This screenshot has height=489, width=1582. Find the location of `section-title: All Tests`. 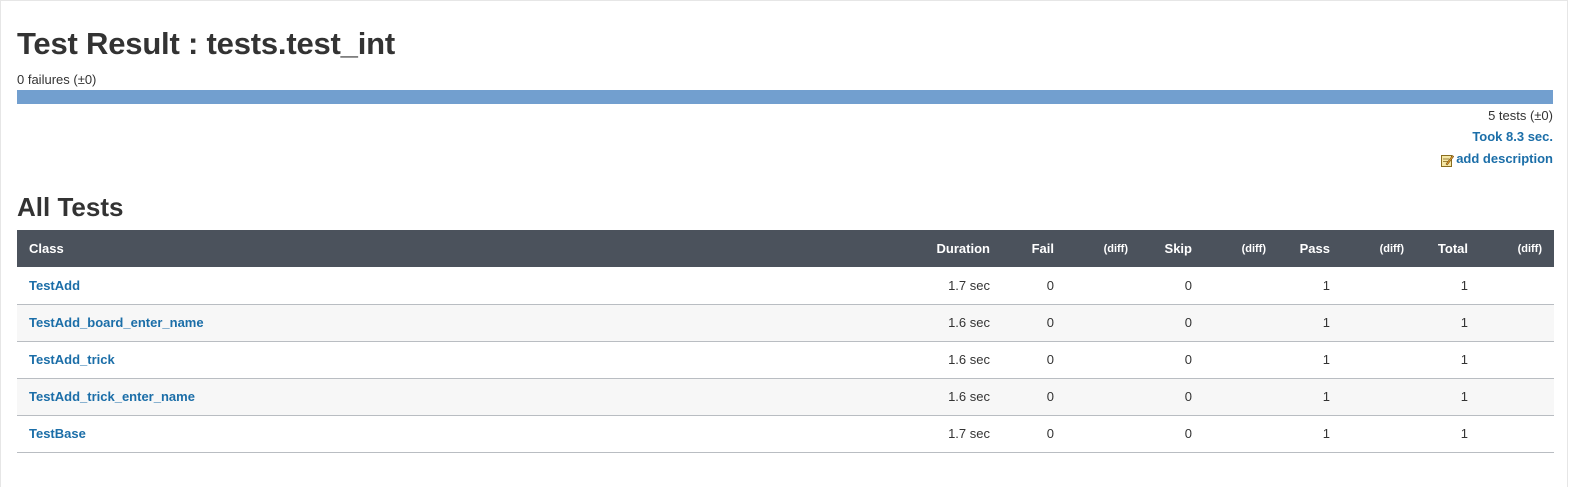

section-title: All Tests is located at coordinates (70, 207).